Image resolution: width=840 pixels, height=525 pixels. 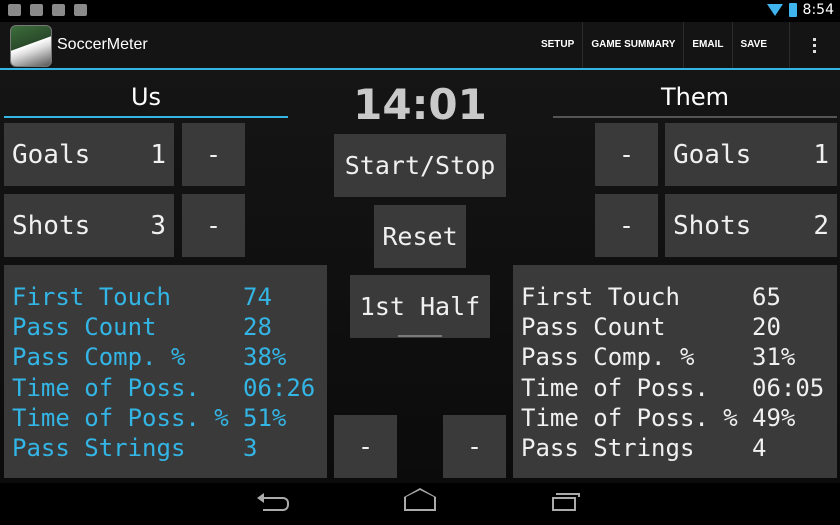 What do you see at coordinates (420, 11) in the screenshot?
I see `status-bar: 8:54` at bounding box center [420, 11].